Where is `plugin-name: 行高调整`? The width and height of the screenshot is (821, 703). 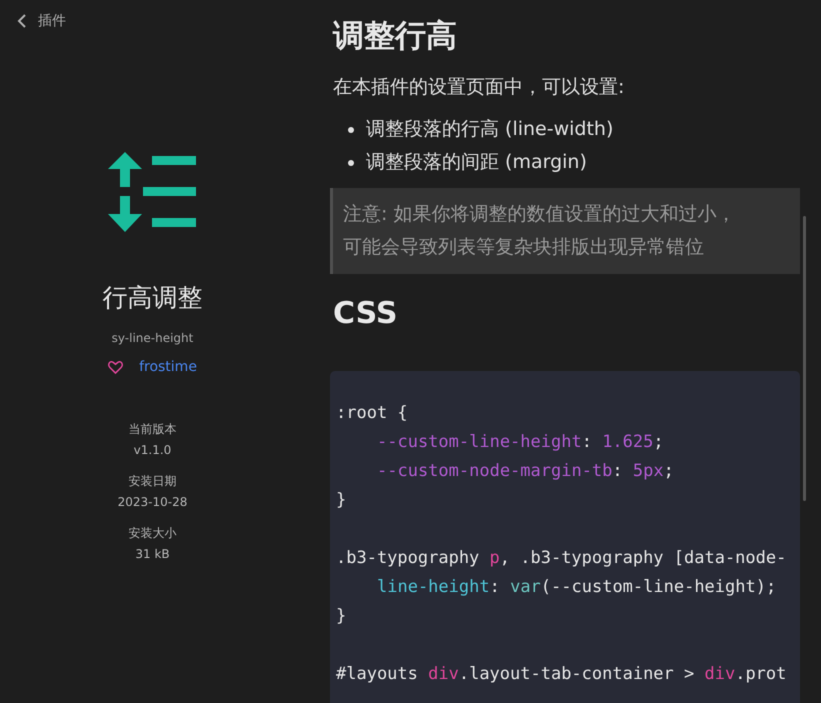
plugin-name: 行高调整 is located at coordinates (152, 298).